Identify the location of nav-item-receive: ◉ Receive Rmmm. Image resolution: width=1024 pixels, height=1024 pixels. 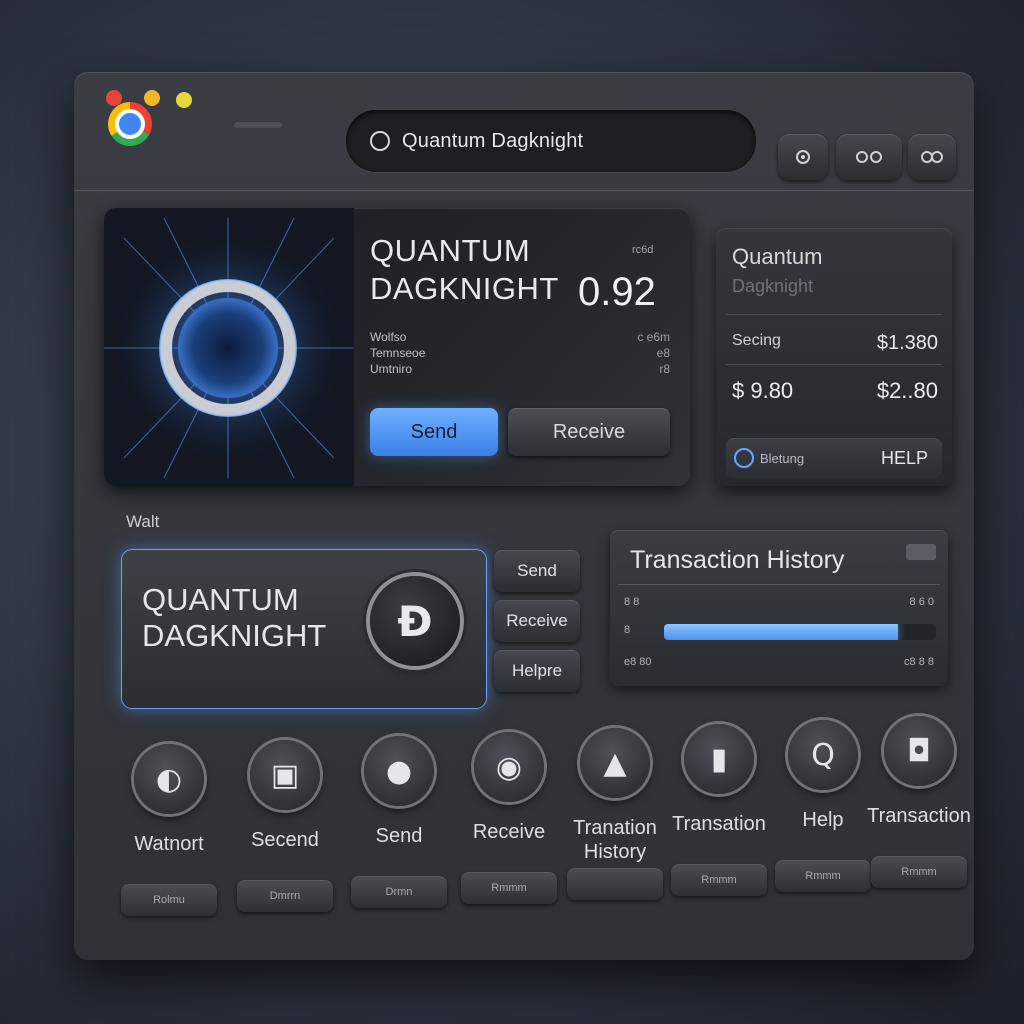
(509, 818).